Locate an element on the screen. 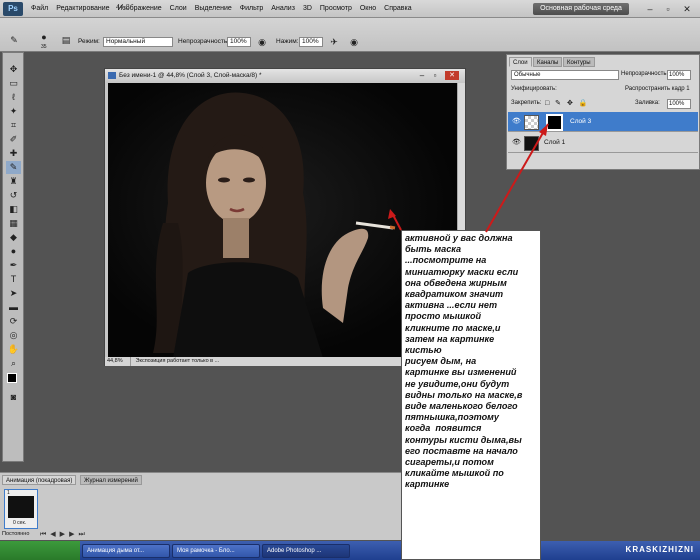  shape-tool-icon: ▬ is located at coordinates (13, 307).